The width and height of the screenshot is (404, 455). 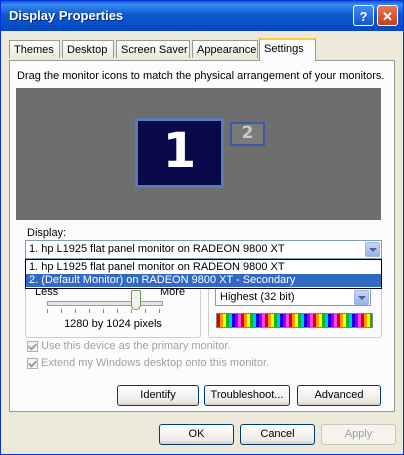 I want to click on identify-button: Identify, so click(x=158, y=395).